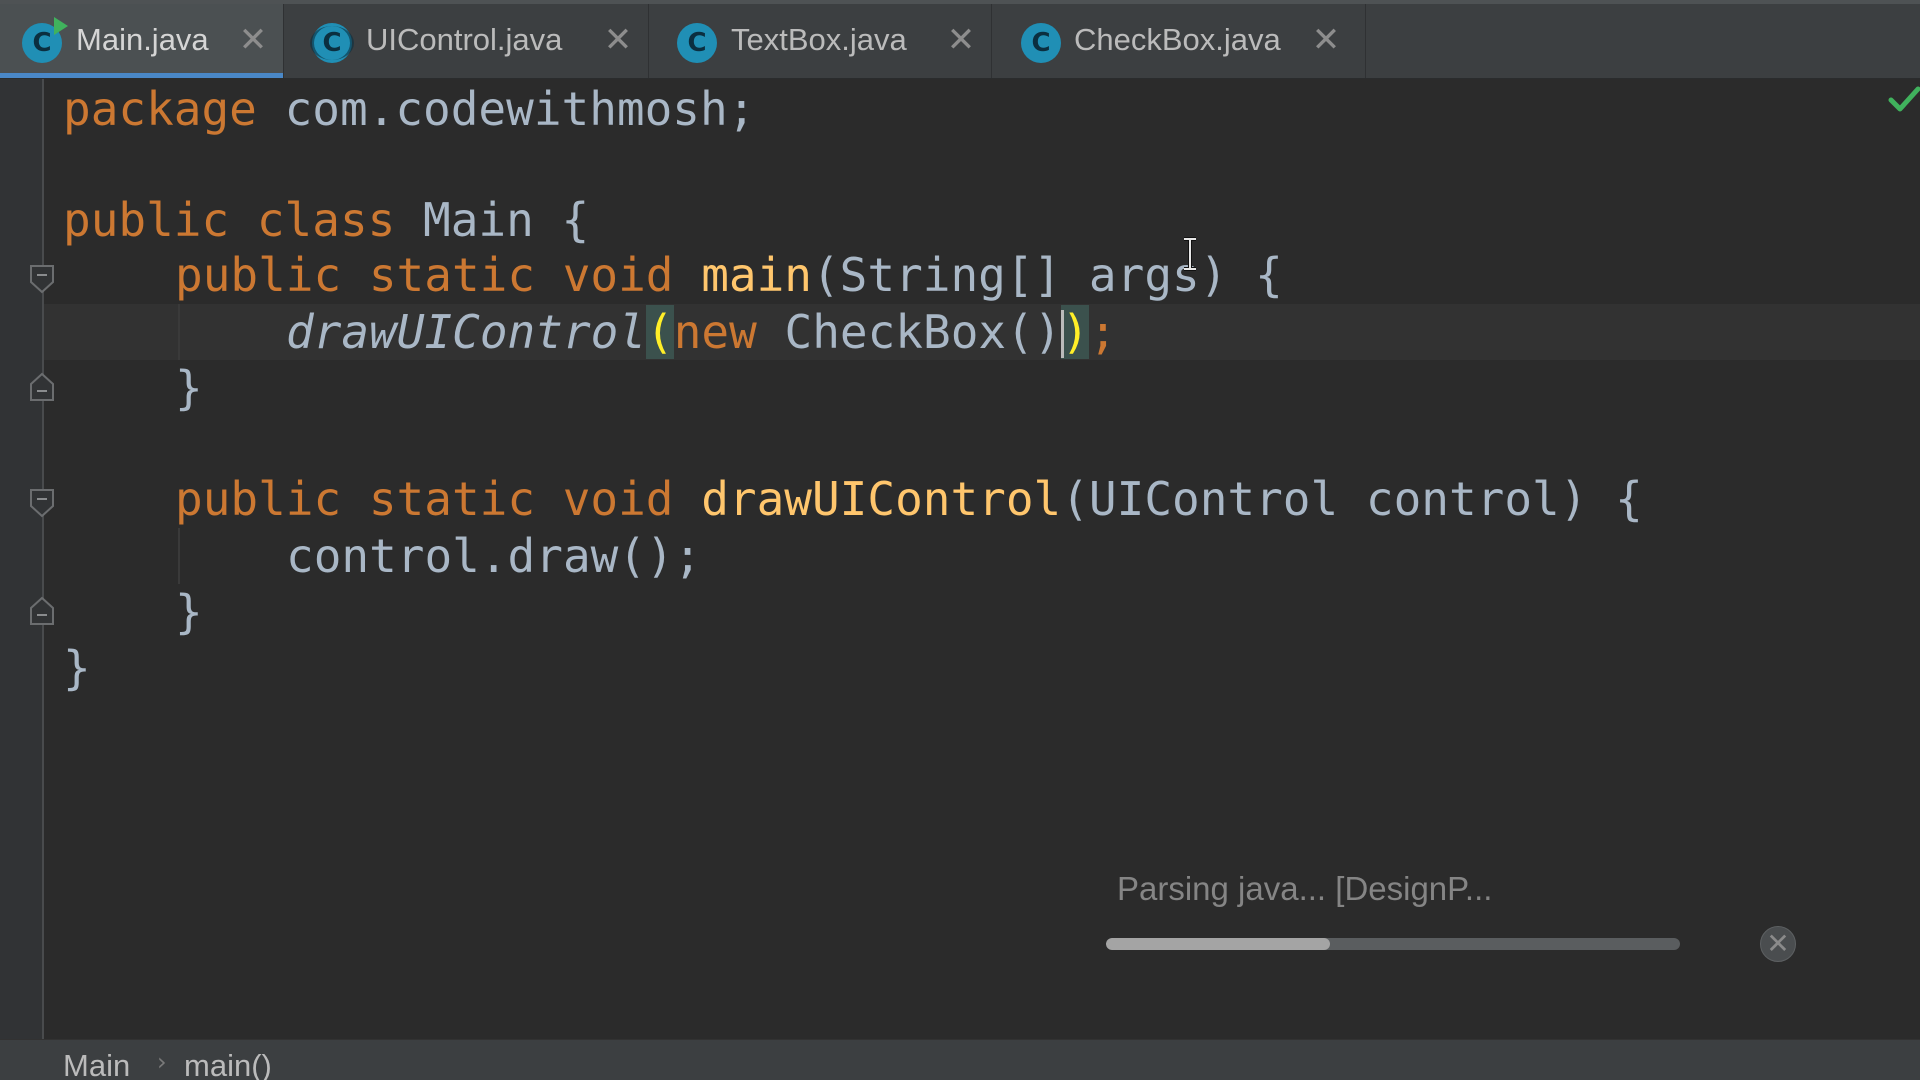 The height and width of the screenshot is (1080, 1920). Describe the element at coordinates (729, 275) in the screenshot. I see `code-line-4: public static void main(String[] args) {` at that location.